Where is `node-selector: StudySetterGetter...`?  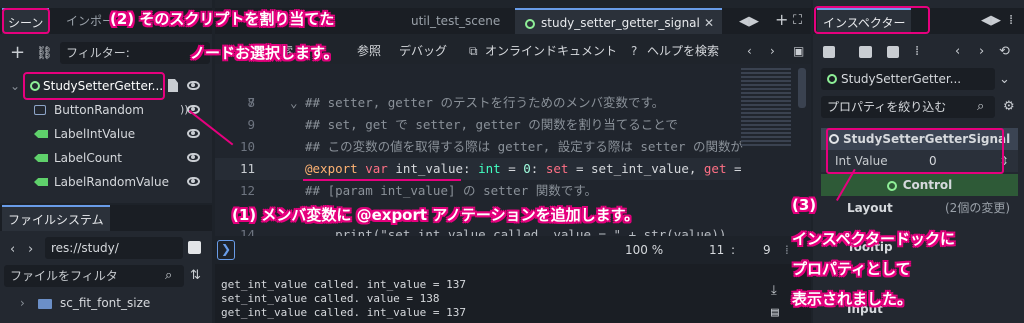
node-selector: StudySetterGetter... is located at coordinates (908, 79).